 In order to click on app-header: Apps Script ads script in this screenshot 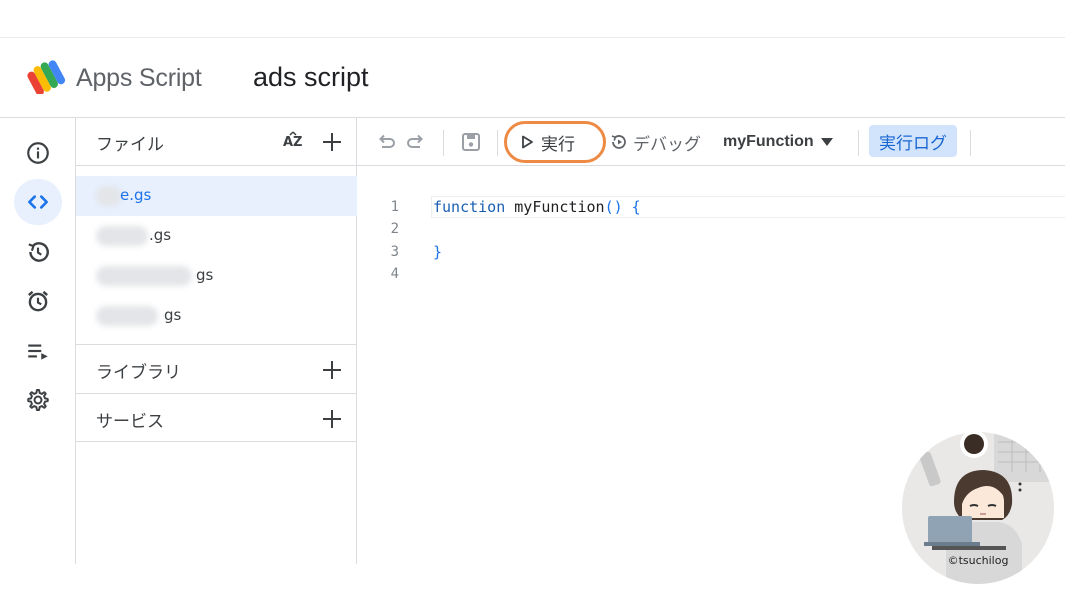, I will do `click(532, 78)`.